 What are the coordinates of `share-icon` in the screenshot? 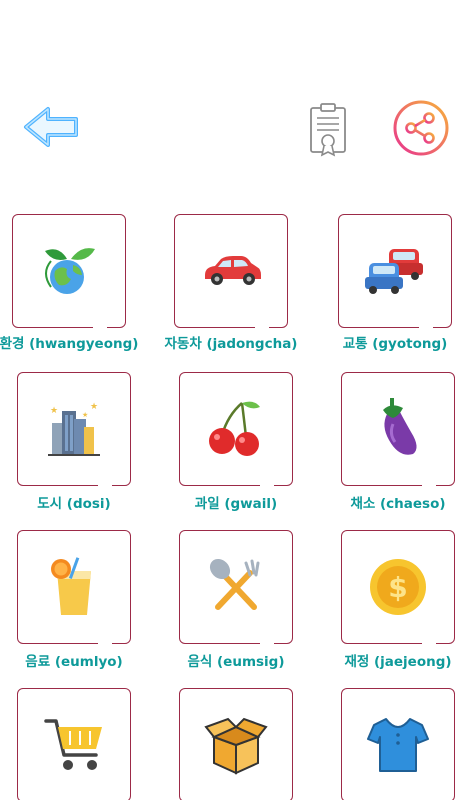 It's located at (421, 128).